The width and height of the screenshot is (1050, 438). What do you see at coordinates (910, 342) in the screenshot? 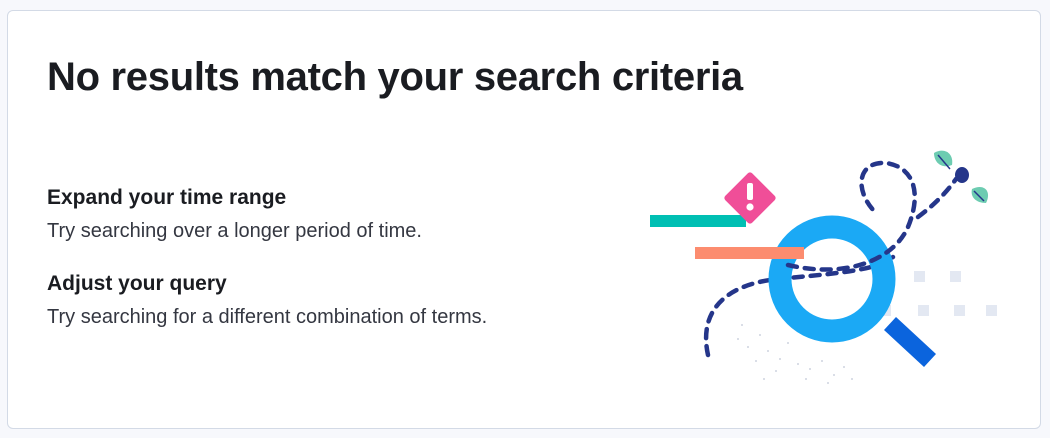
I see `magnifier-handle` at bounding box center [910, 342].